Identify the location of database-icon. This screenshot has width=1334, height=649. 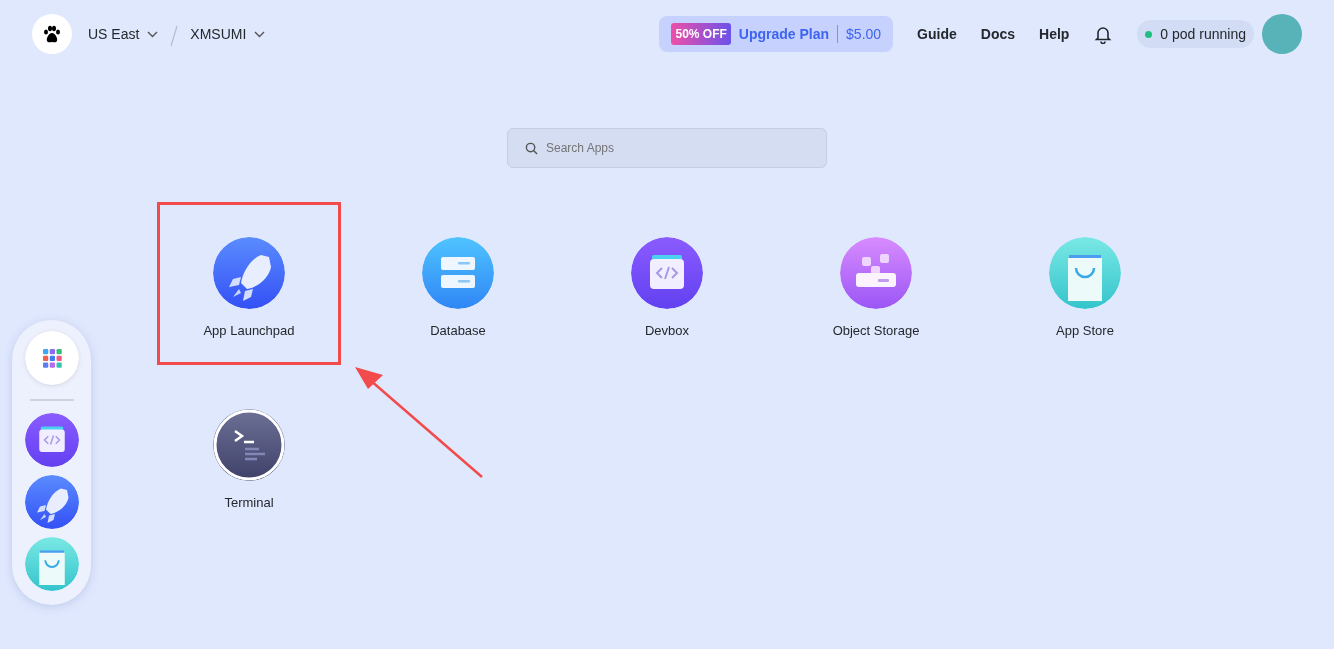
(458, 273).